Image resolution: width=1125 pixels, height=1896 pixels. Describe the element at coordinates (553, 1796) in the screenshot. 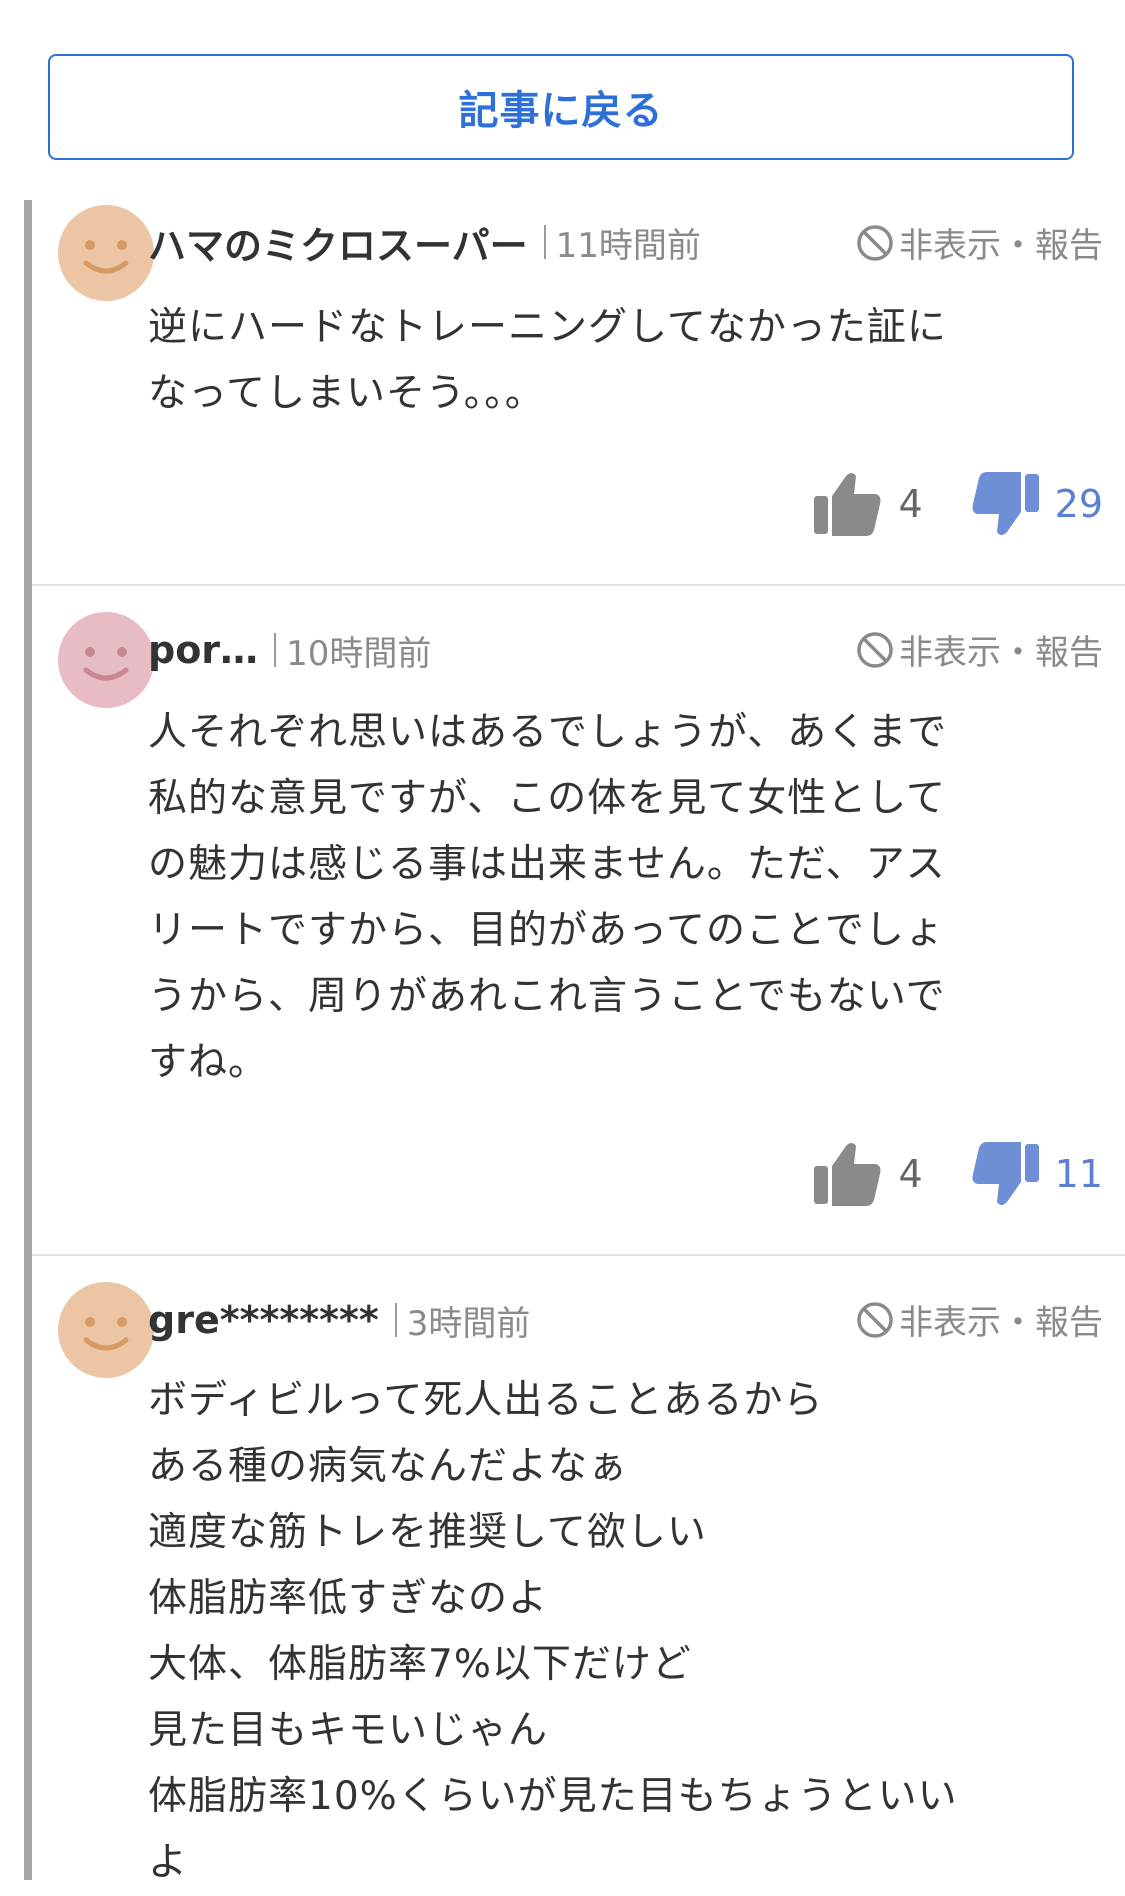

I see `comment-line: 体脂肪率10%くらいが見た目もちょうといい` at that location.